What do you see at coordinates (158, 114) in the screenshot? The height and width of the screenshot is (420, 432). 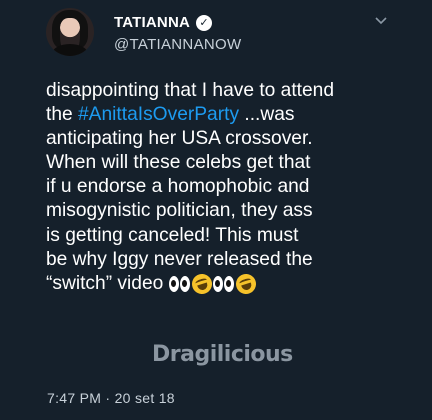 I see `hashtag-link: #AnittaIsOverParty` at bounding box center [158, 114].